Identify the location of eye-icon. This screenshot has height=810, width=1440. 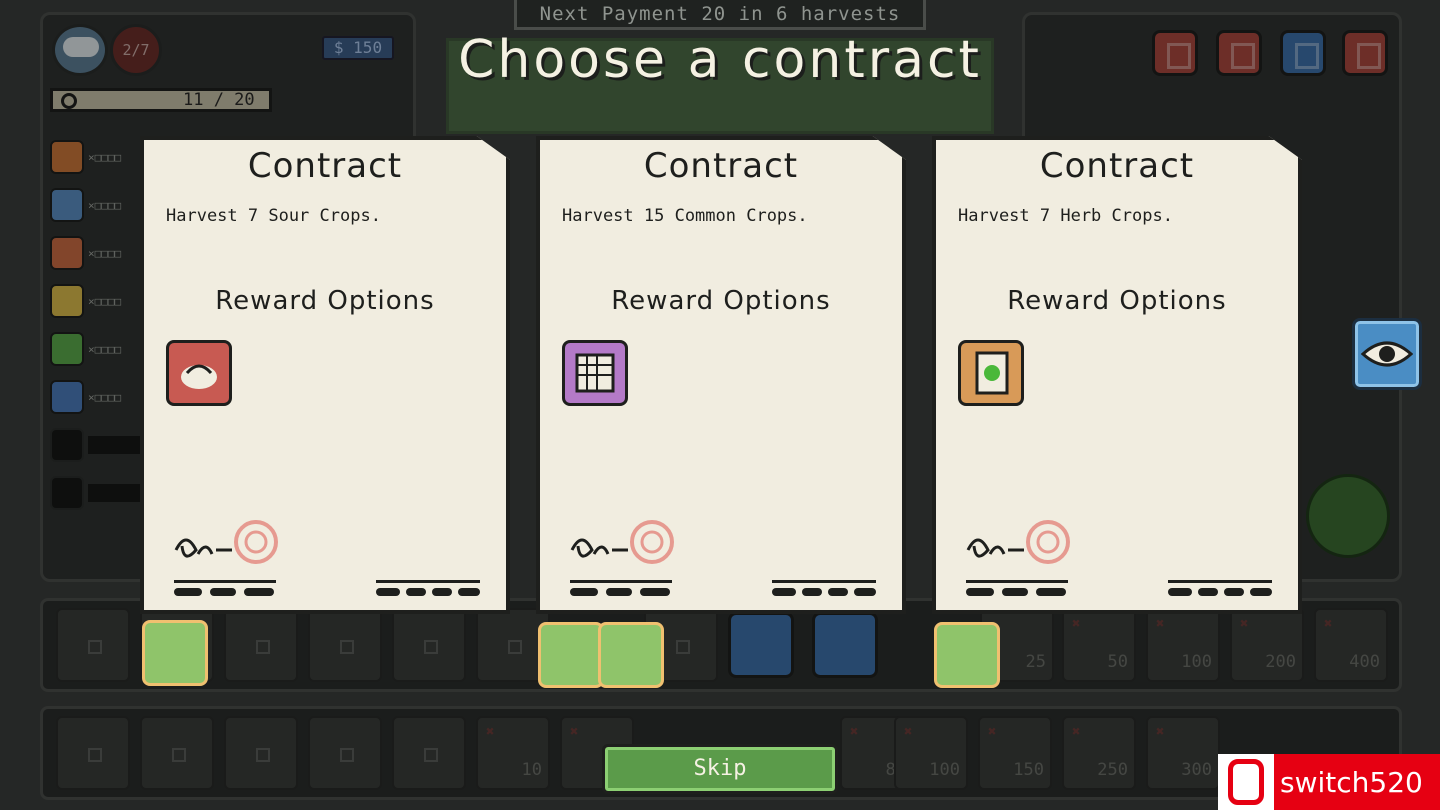
(1387, 354).